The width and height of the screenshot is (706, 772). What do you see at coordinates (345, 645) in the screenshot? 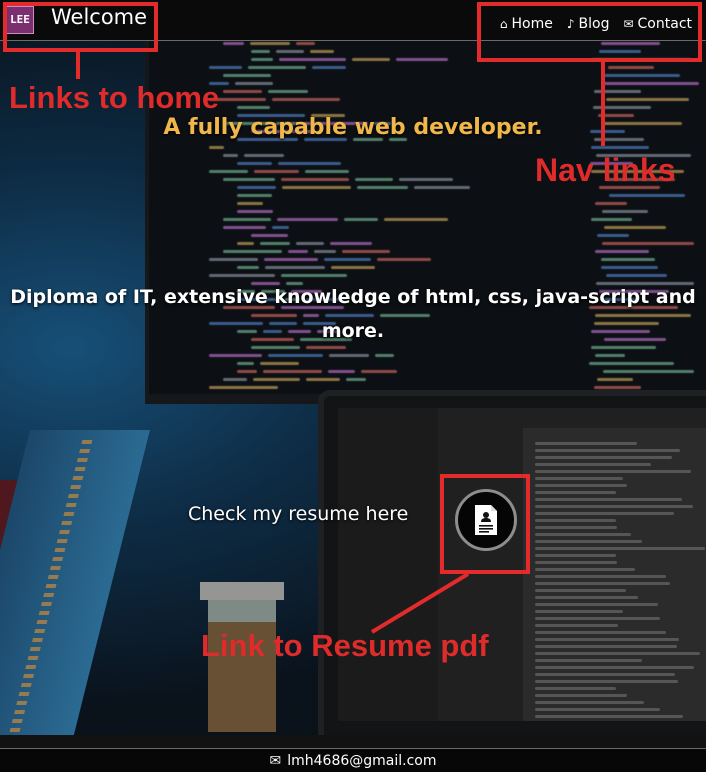
I see `annotation-resume-label: Link to Resume pdf` at bounding box center [345, 645].